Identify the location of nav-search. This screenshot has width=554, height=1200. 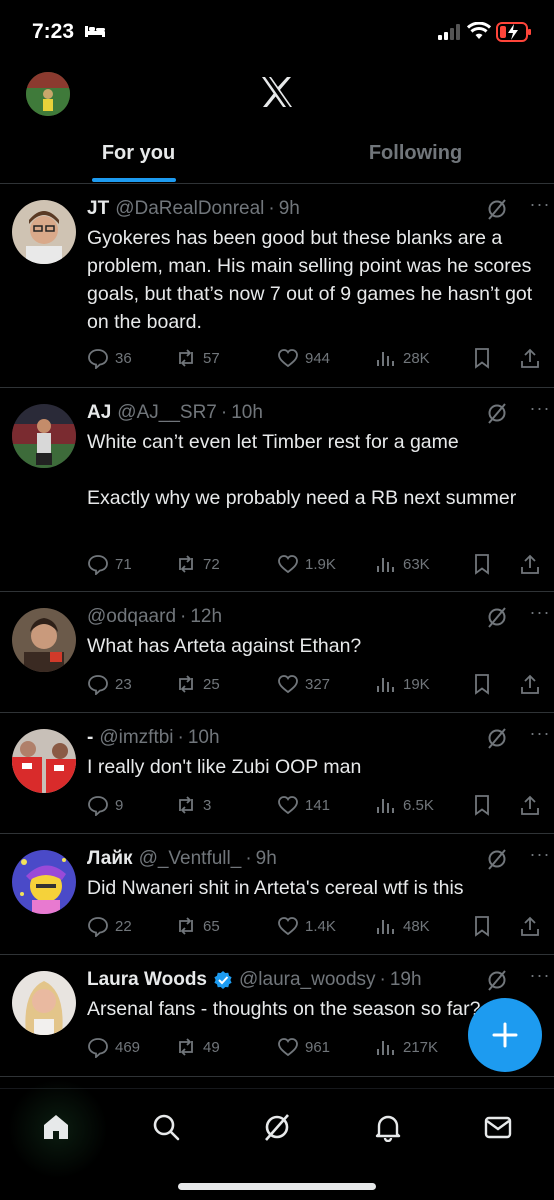
(166, 1127).